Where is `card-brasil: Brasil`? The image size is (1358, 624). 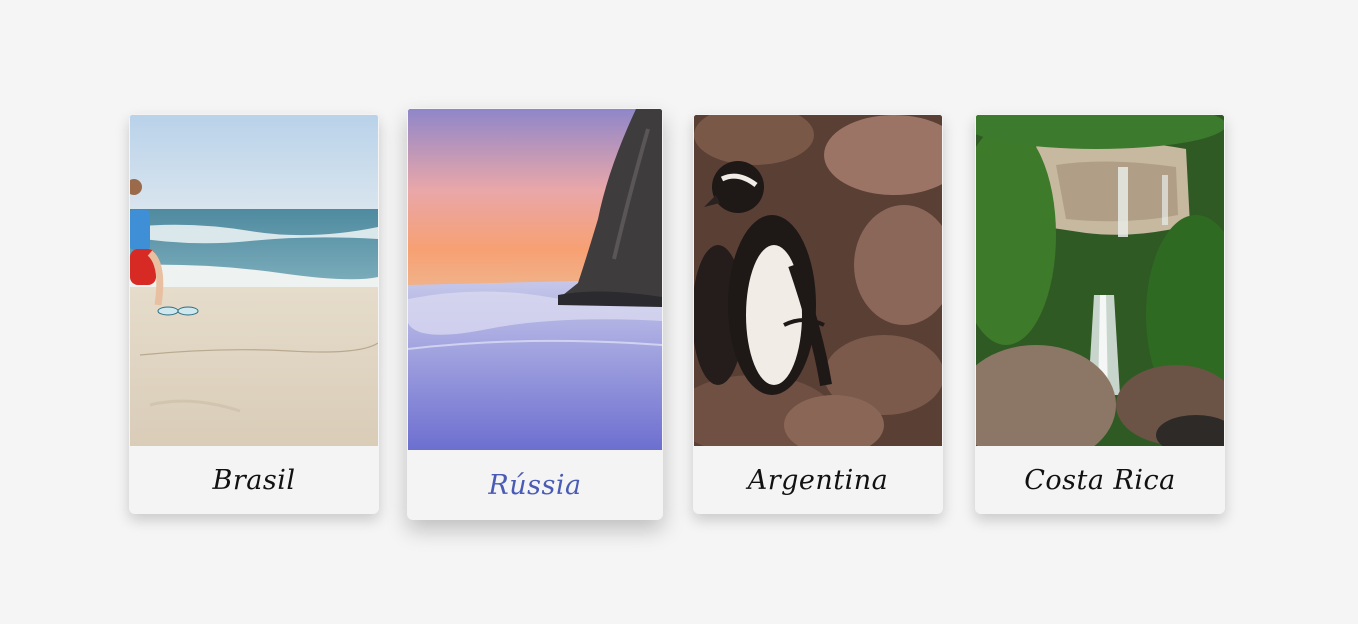
card-brasil: Brasil is located at coordinates (254, 314).